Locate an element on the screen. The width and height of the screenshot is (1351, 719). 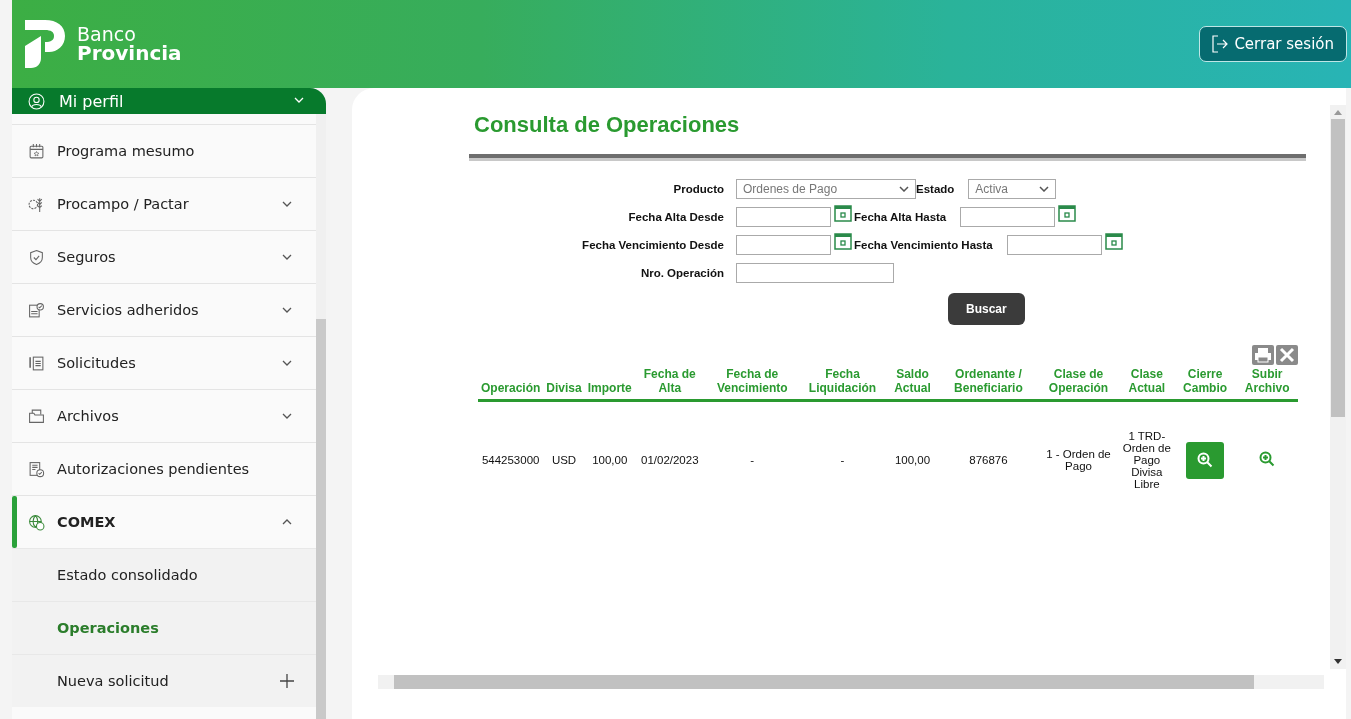
logout-icon is located at coordinates (1220, 44).